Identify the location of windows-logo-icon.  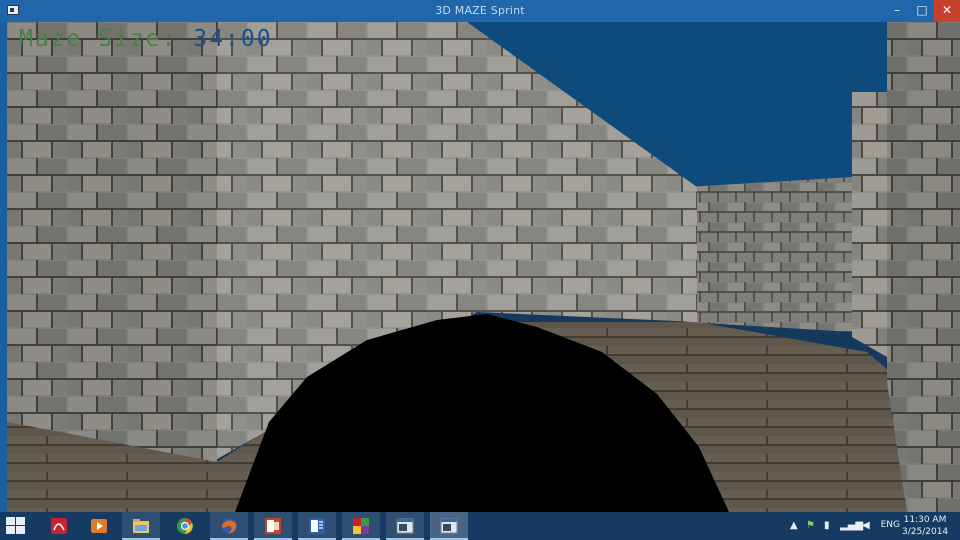
(16, 526).